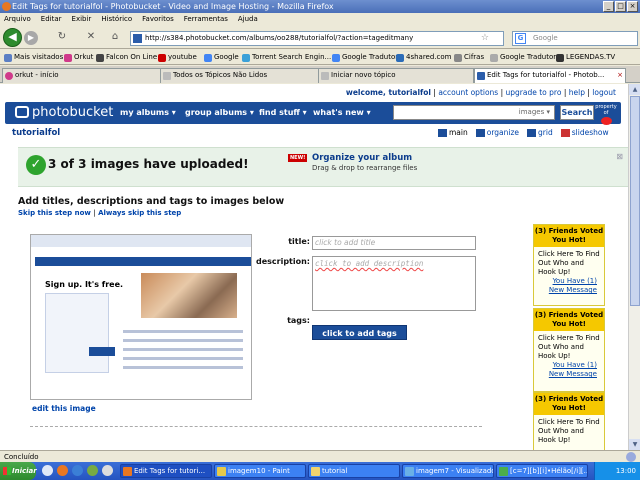 The height and width of the screenshot is (480, 640). What do you see at coordinates (12, 37) in the screenshot?
I see `back-button: ◀` at bounding box center [12, 37].